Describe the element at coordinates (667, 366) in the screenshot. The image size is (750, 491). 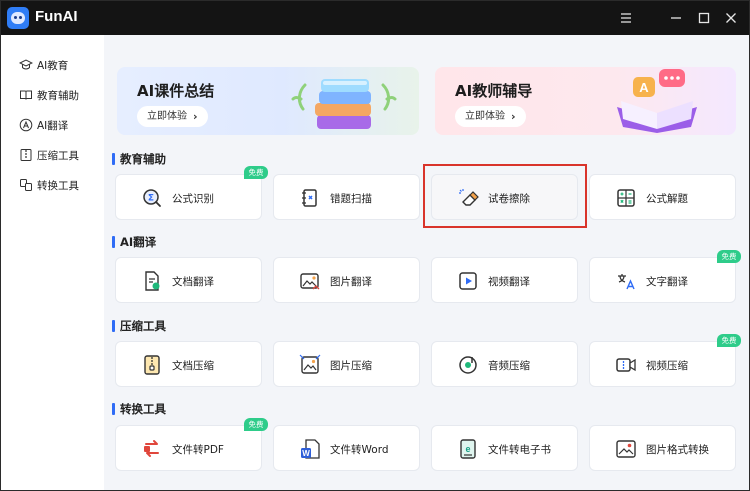
I see `card-label: 视频压缩` at that location.